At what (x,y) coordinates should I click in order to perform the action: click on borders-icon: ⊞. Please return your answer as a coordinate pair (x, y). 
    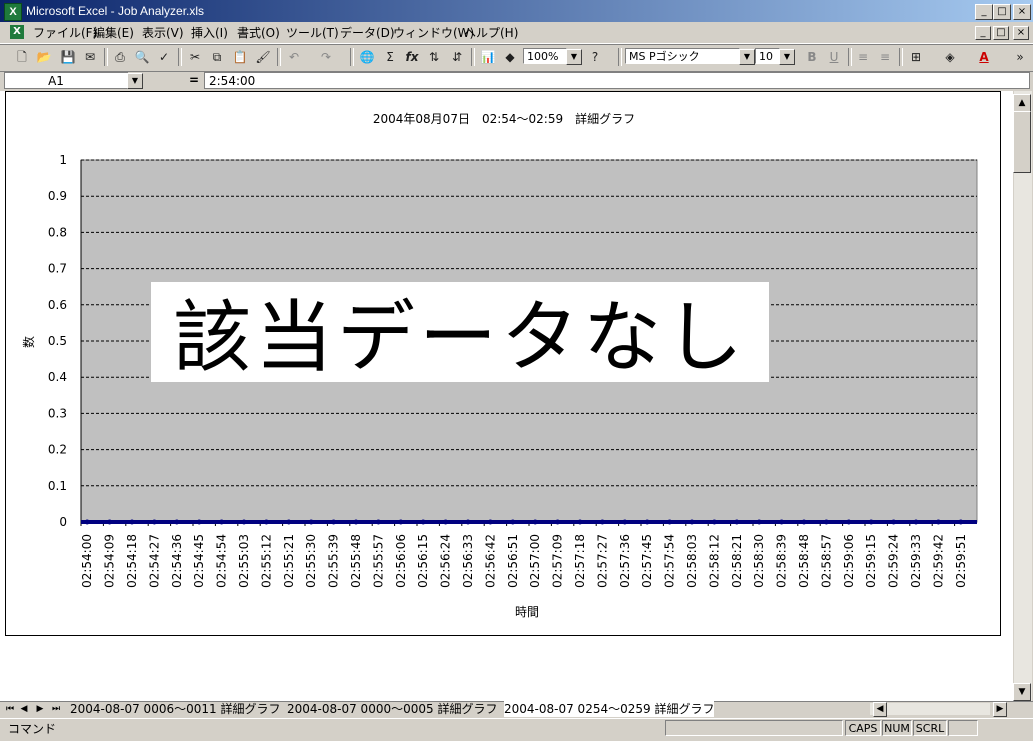
    Looking at the image, I should click on (916, 57).